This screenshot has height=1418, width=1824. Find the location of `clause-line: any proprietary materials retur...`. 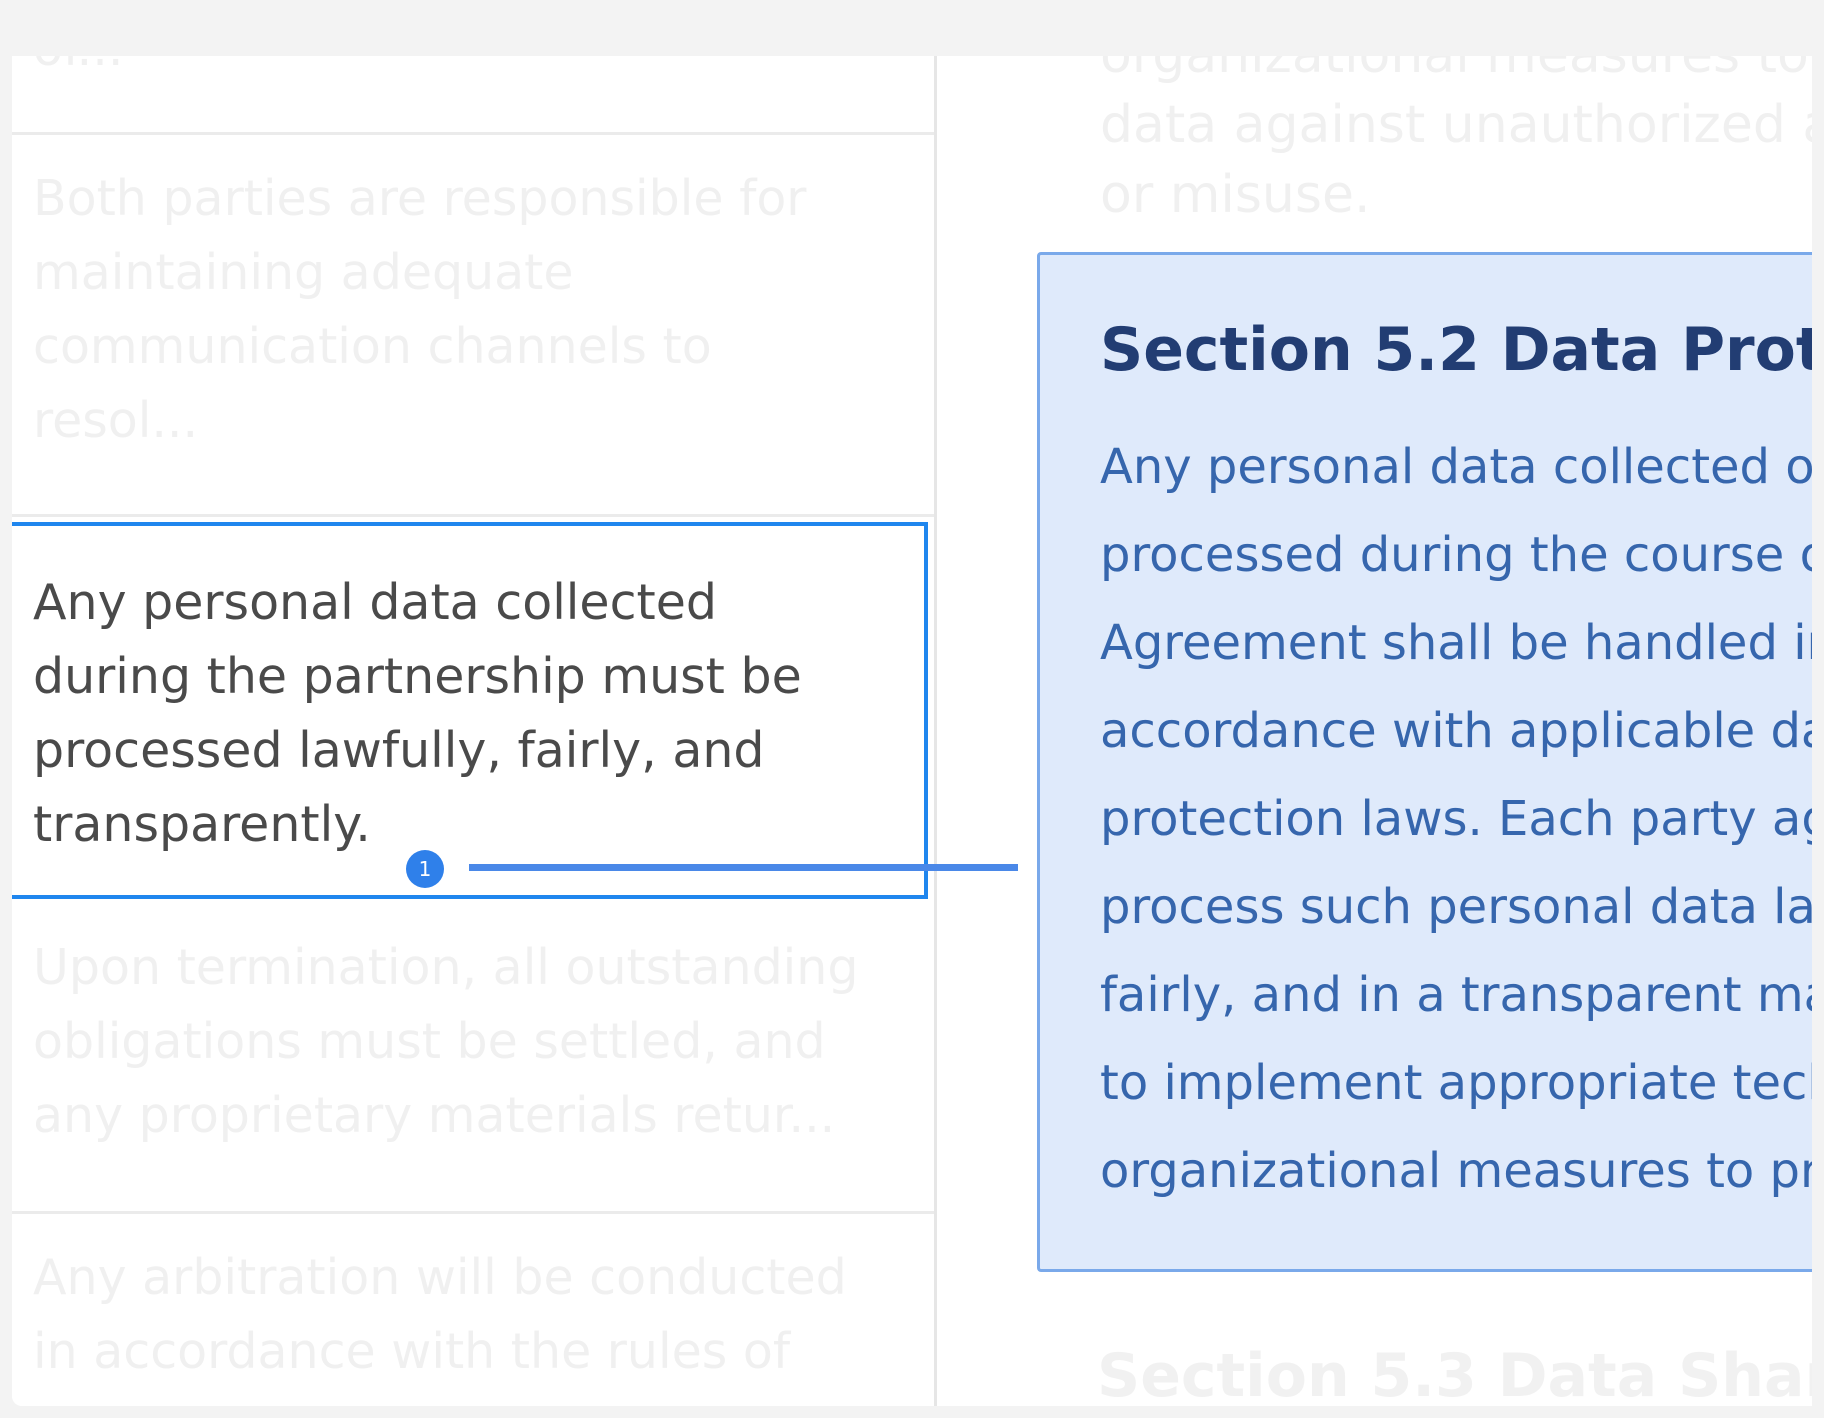

clause-line: any proprietary materials retur... is located at coordinates (434, 1115).